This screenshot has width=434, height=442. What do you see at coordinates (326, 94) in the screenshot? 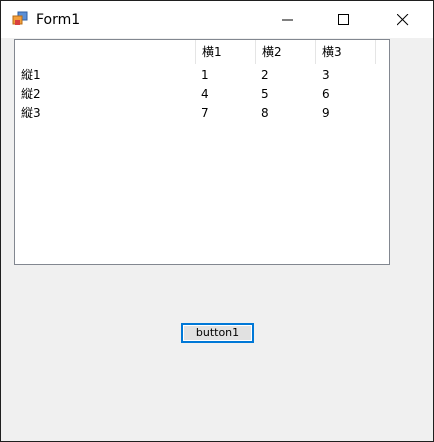
I see `cell-value: 6` at bounding box center [326, 94].